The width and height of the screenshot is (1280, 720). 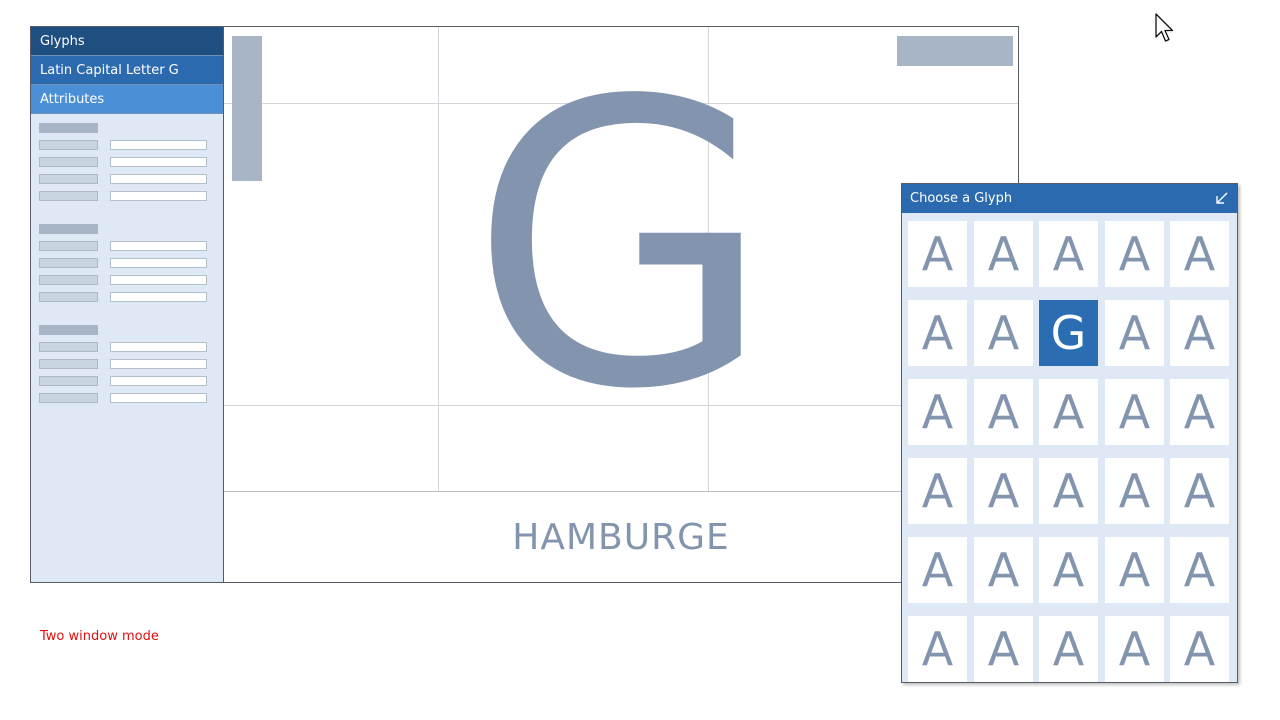 What do you see at coordinates (127, 70) in the screenshot?
I see `selected-glyph-name: Latin Capital Letter G` at bounding box center [127, 70].